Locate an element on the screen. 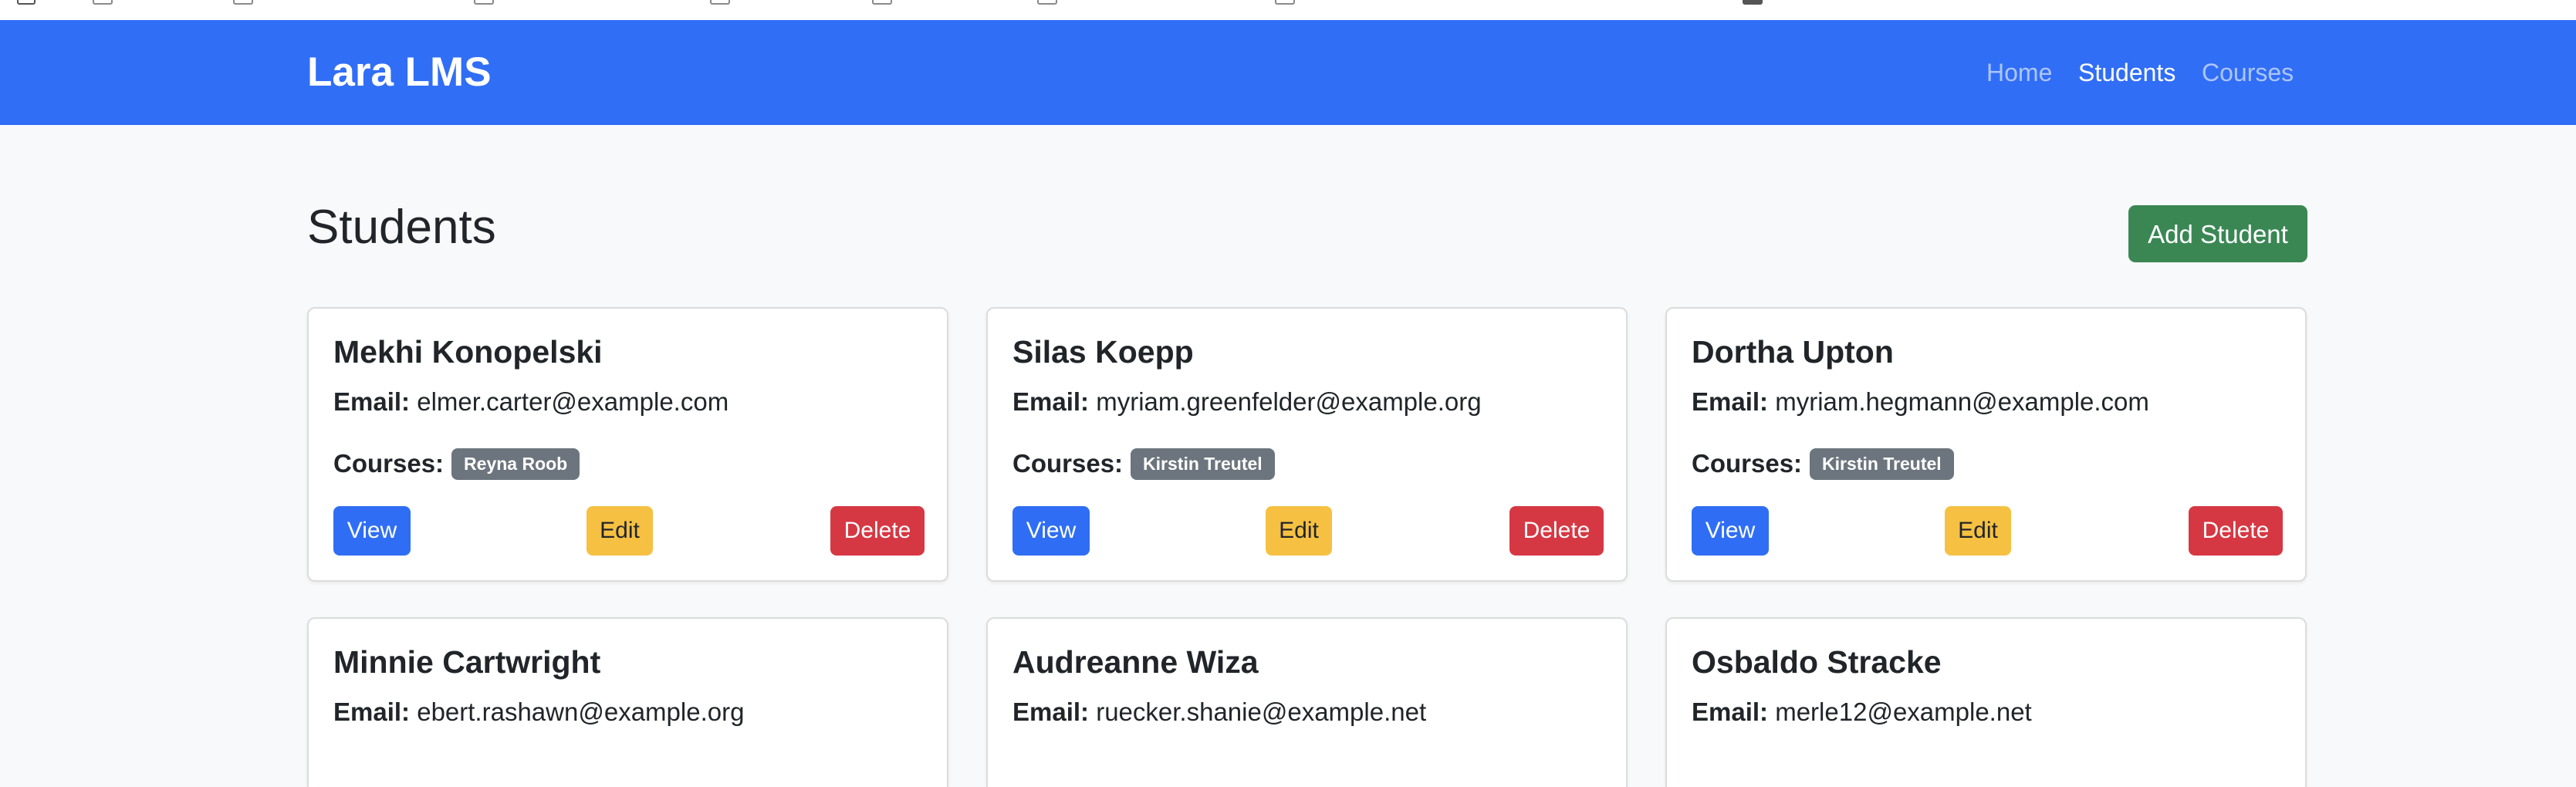  nav-link-courses: Courses is located at coordinates (2248, 72).